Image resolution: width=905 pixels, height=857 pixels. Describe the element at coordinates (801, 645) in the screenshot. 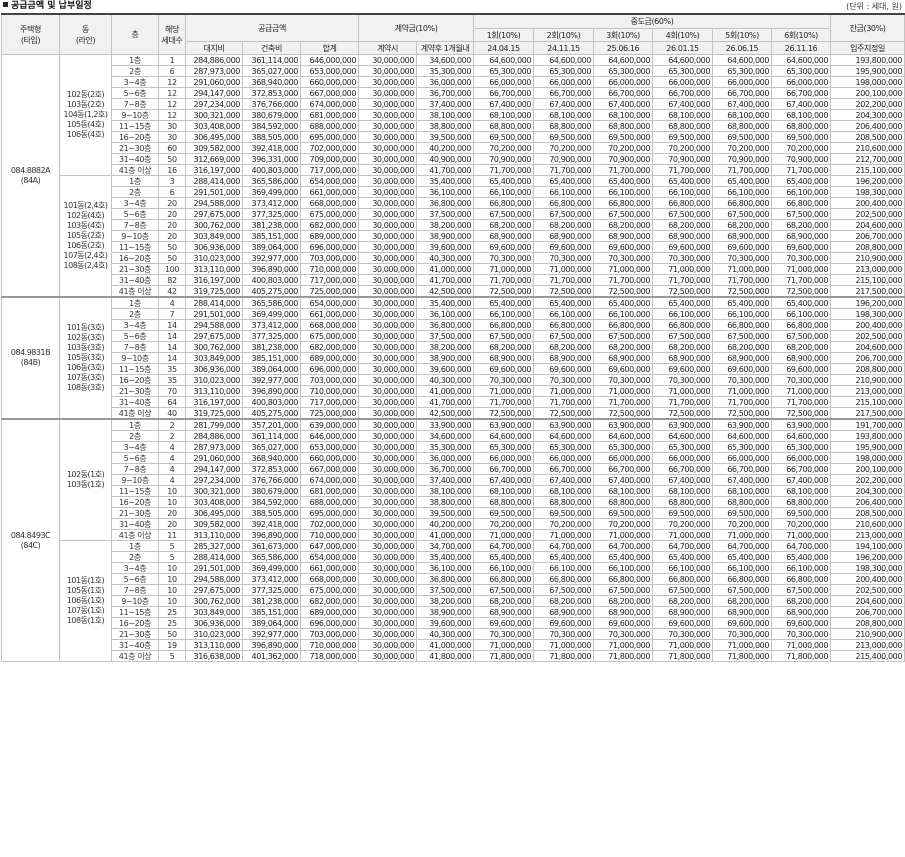

I see `mid-payment-6-cell: 71,000,000` at that location.